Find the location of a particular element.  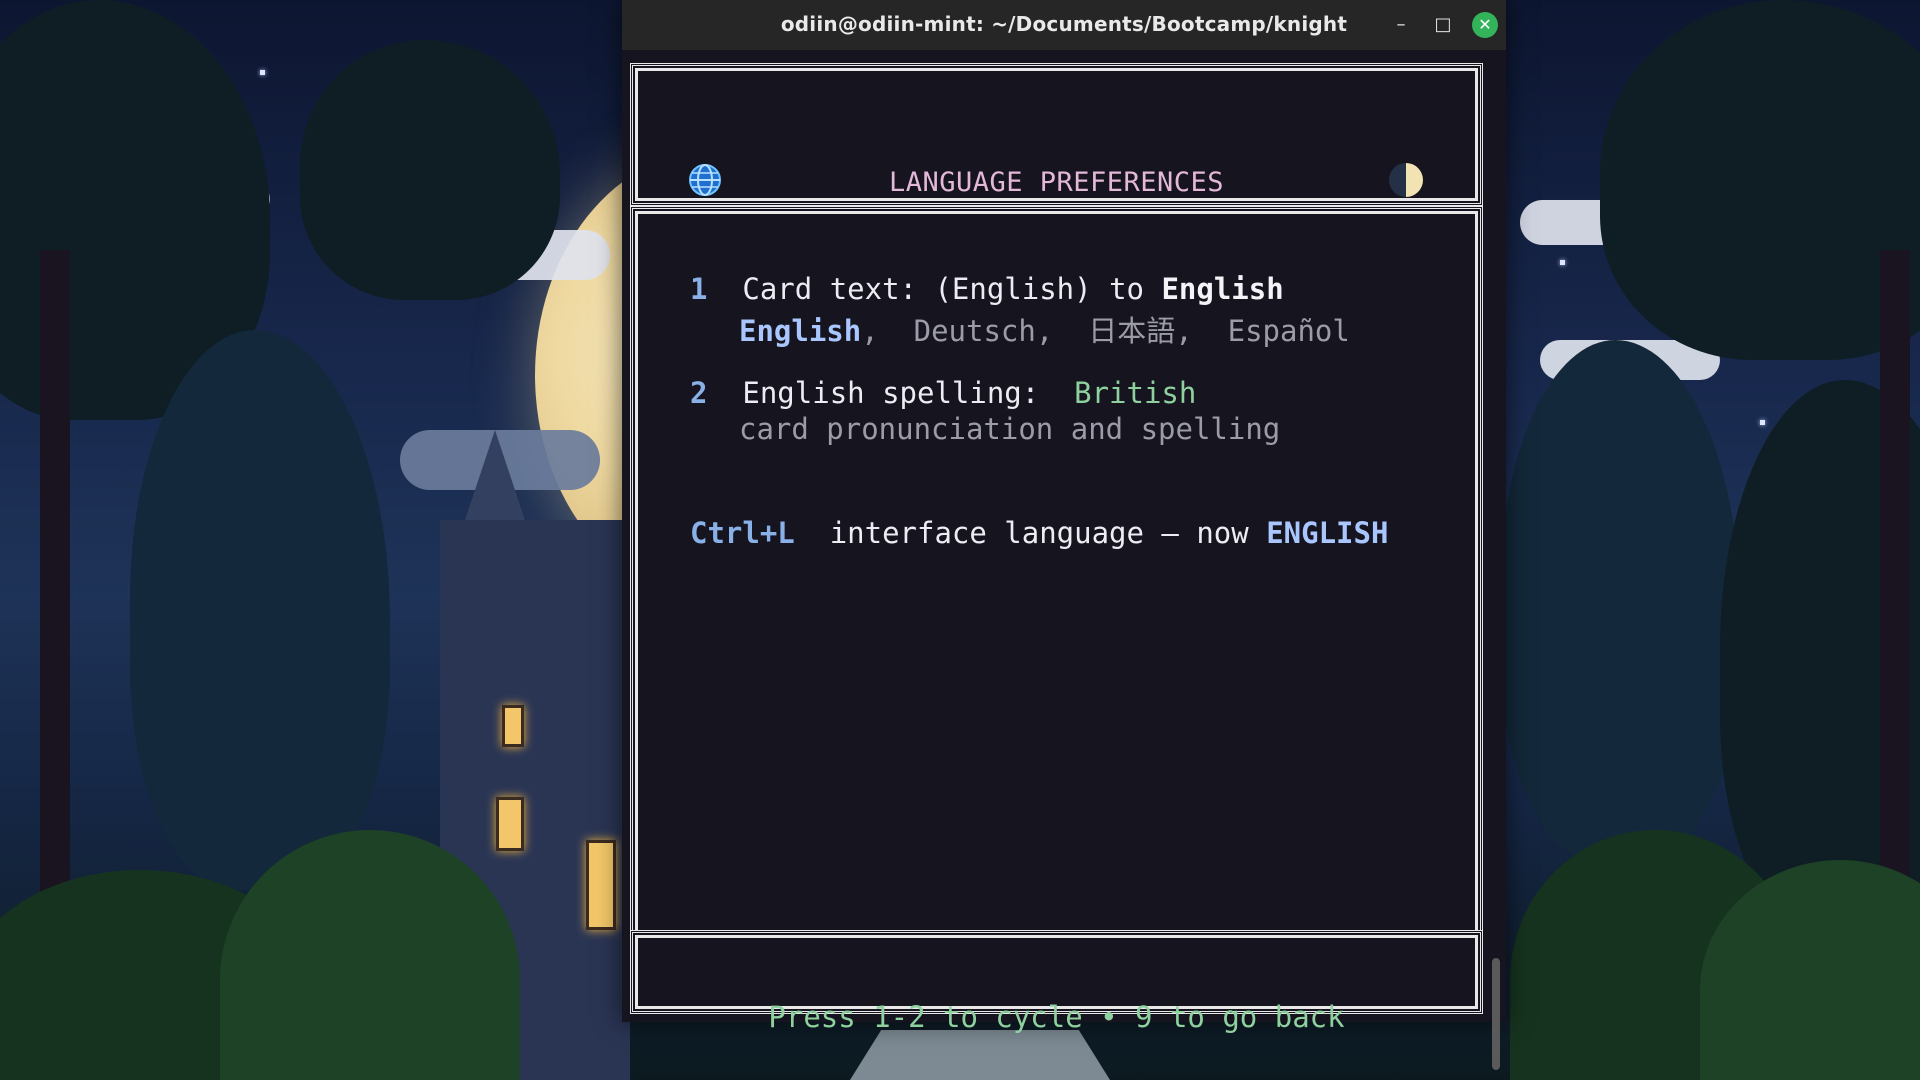

setting-label: Card text: is located at coordinates (829, 289).